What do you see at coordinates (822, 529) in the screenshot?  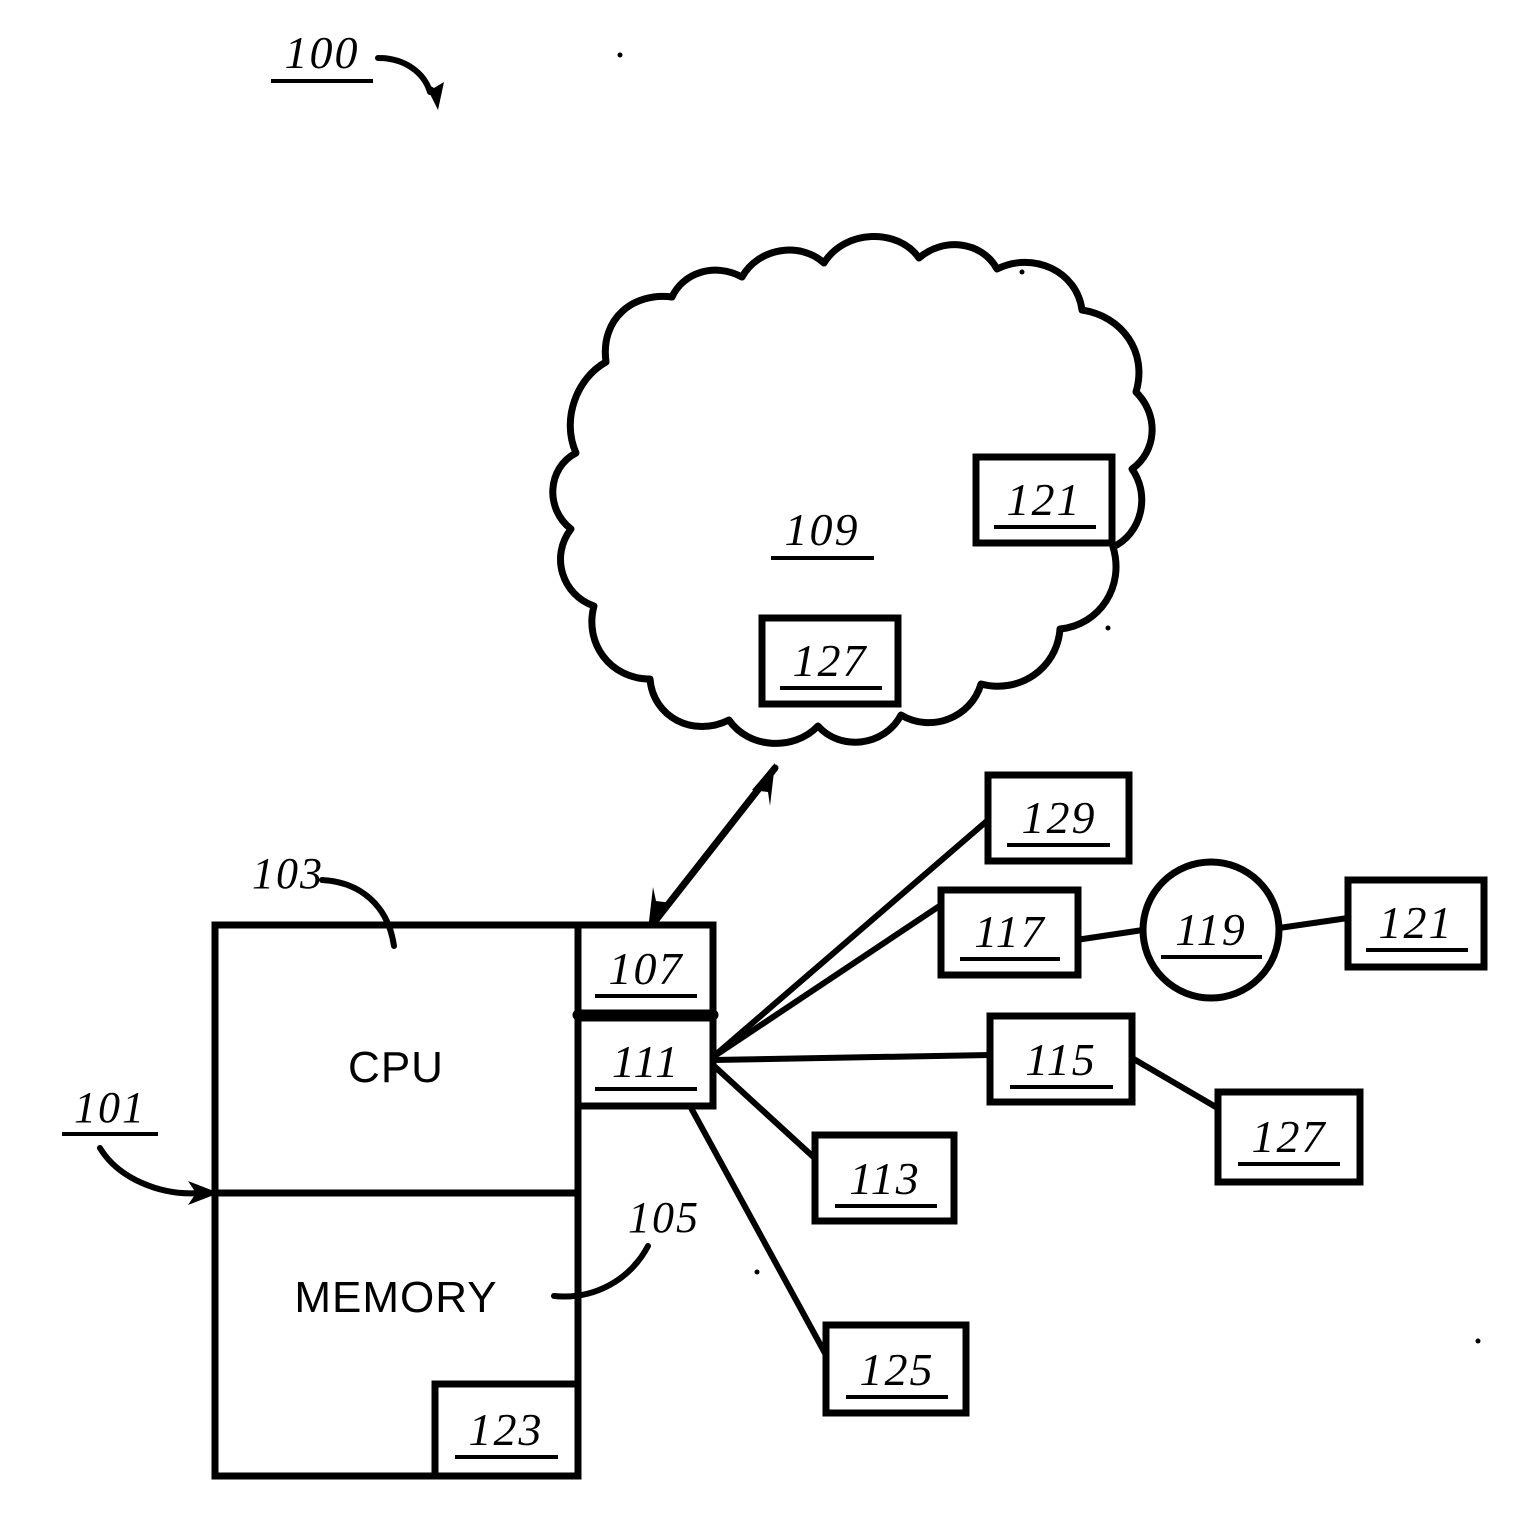 I see `cloud-ref-109-label: 109` at bounding box center [822, 529].